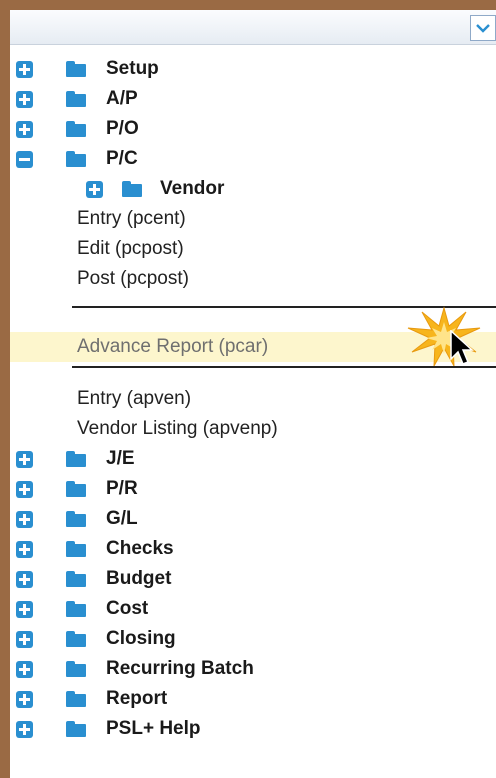 The height and width of the screenshot is (778, 496). Describe the element at coordinates (180, 668) in the screenshot. I see `tree-node-label: Recurring Batch` at that location.